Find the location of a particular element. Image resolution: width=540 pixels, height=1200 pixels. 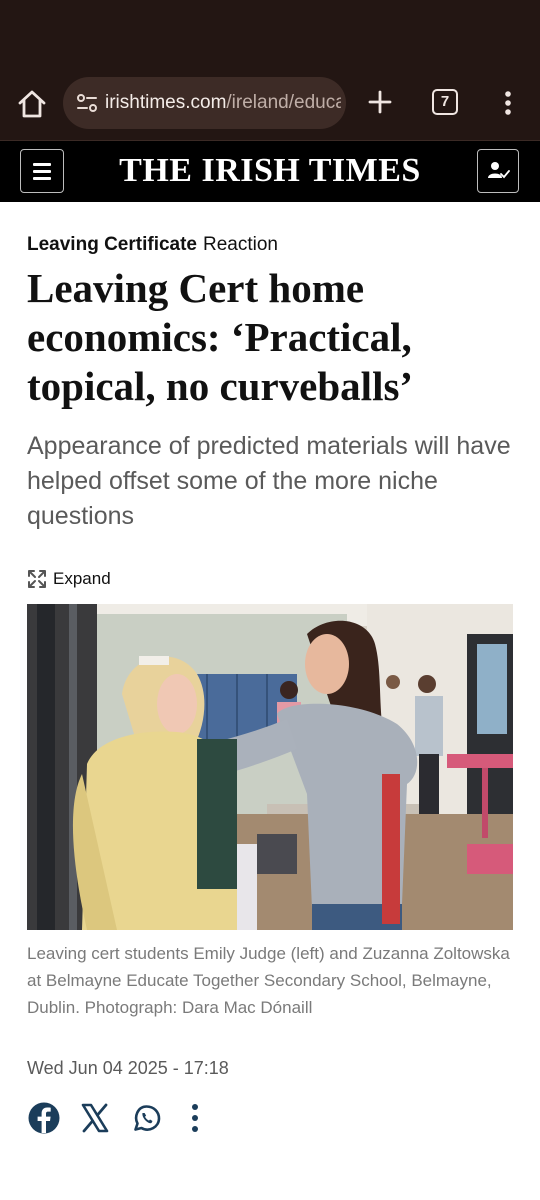

whatsapp-icon is located at coordinates (147, 1118).